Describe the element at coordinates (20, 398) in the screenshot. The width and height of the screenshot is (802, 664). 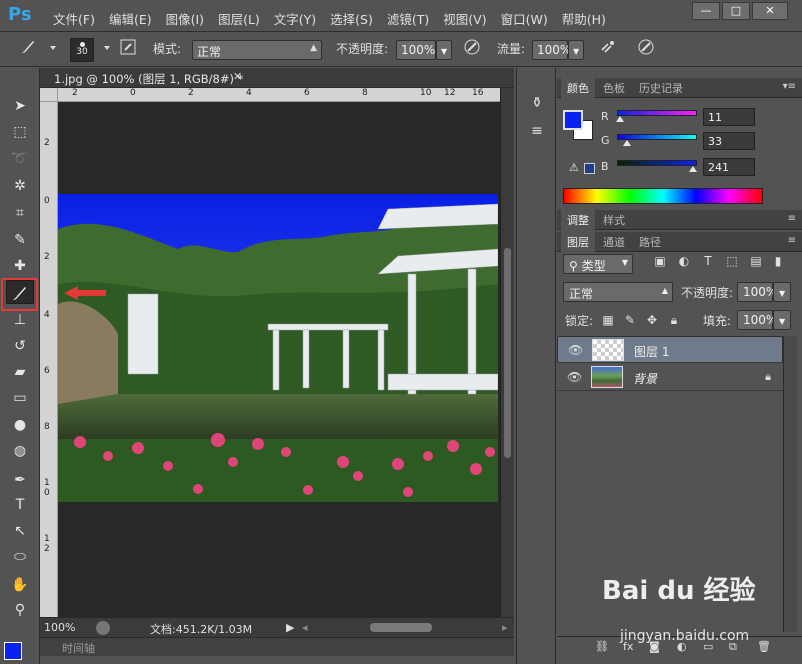
I see `gradient-tool-icon: ▭` at that location.